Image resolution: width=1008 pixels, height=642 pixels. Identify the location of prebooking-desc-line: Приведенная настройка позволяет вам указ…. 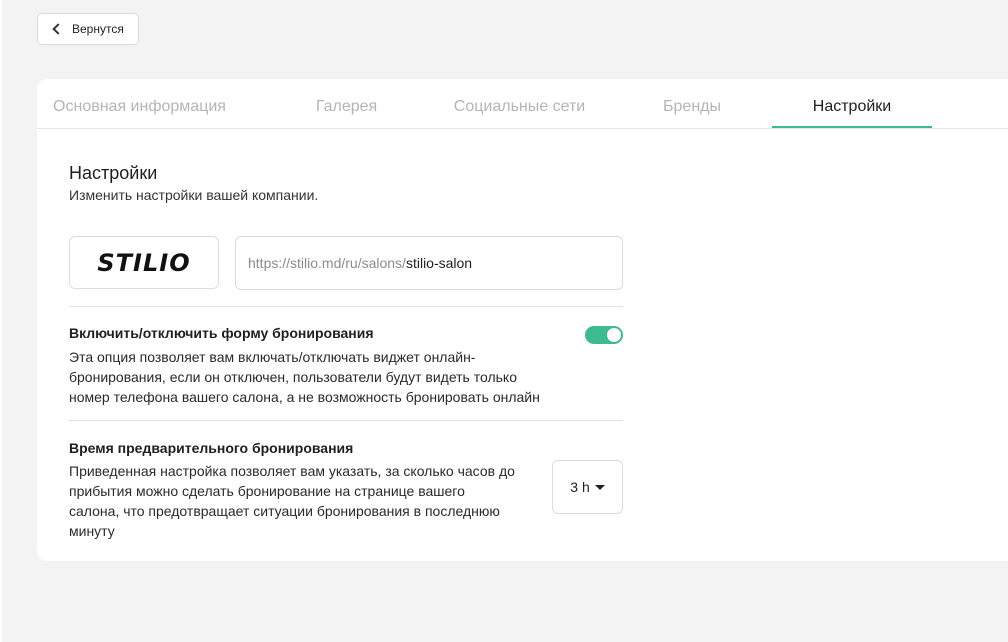
(292, 471).